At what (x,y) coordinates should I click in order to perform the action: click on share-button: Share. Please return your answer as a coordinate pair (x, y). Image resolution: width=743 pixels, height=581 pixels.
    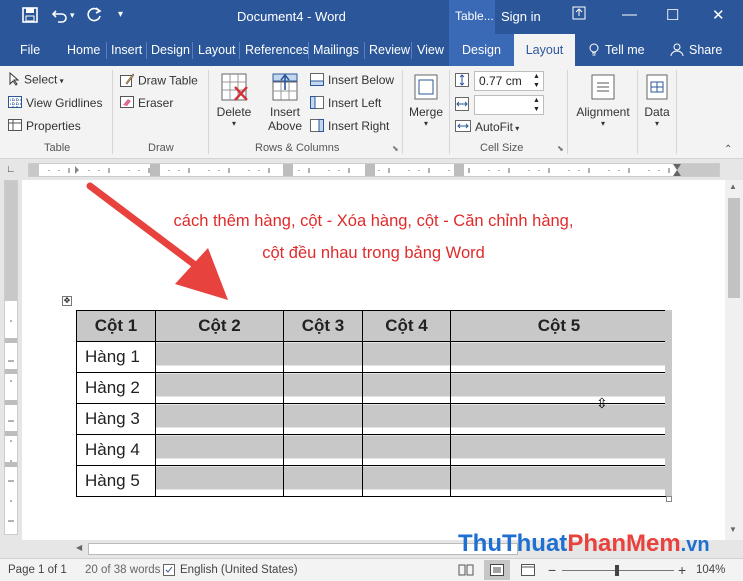
    Looking at the image, I should click on (705, 50).